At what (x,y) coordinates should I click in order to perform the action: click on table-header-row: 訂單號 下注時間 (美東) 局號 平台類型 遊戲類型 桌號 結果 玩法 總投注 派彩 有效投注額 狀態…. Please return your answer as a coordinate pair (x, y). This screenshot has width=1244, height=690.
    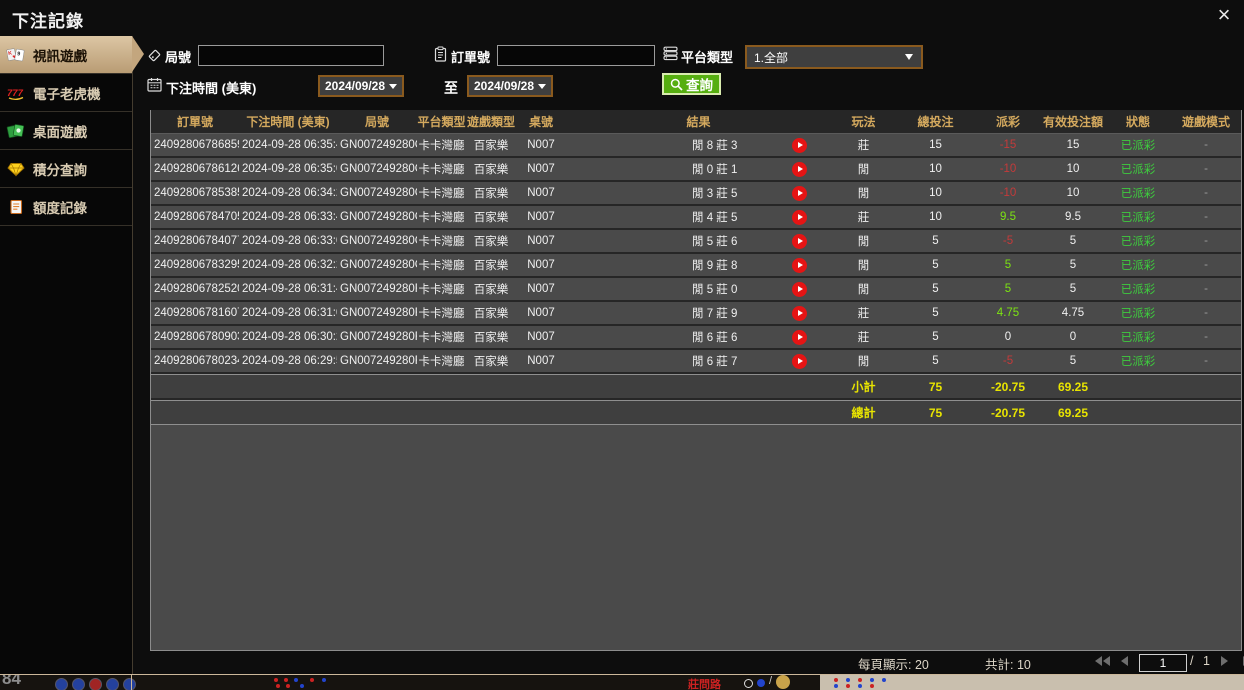
    Looking at the image, I should click on (696, 122).